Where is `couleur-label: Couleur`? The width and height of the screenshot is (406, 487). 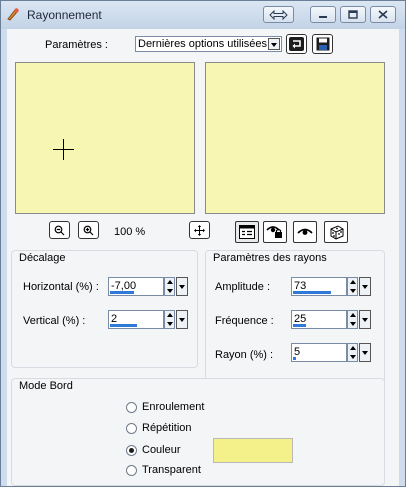 couleur-label: Couleur is located at coordinates (161, 450).